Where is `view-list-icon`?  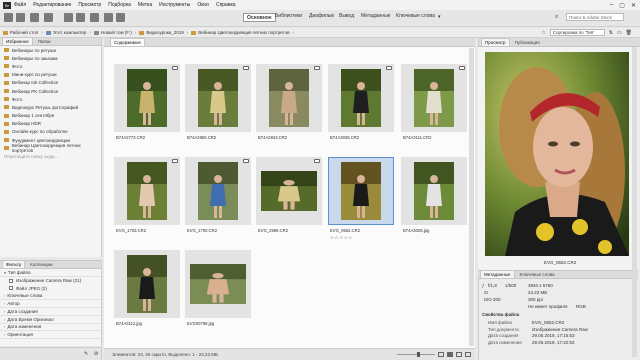
view-list-icon is located at coordinates (468, 354).